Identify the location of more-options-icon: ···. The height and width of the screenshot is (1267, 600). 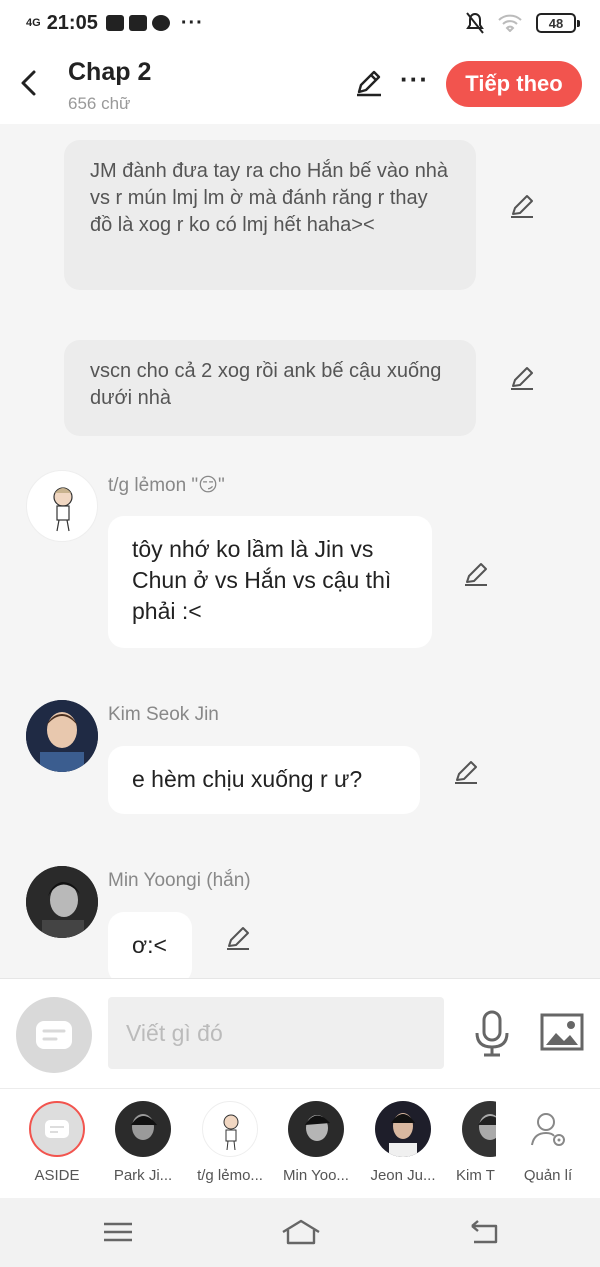
(414, 79).